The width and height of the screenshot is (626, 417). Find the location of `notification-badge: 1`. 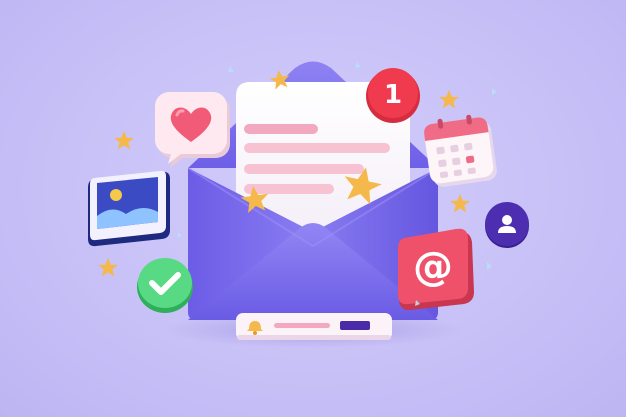

notification-badge: 1 is located at coordinates (393, 95).